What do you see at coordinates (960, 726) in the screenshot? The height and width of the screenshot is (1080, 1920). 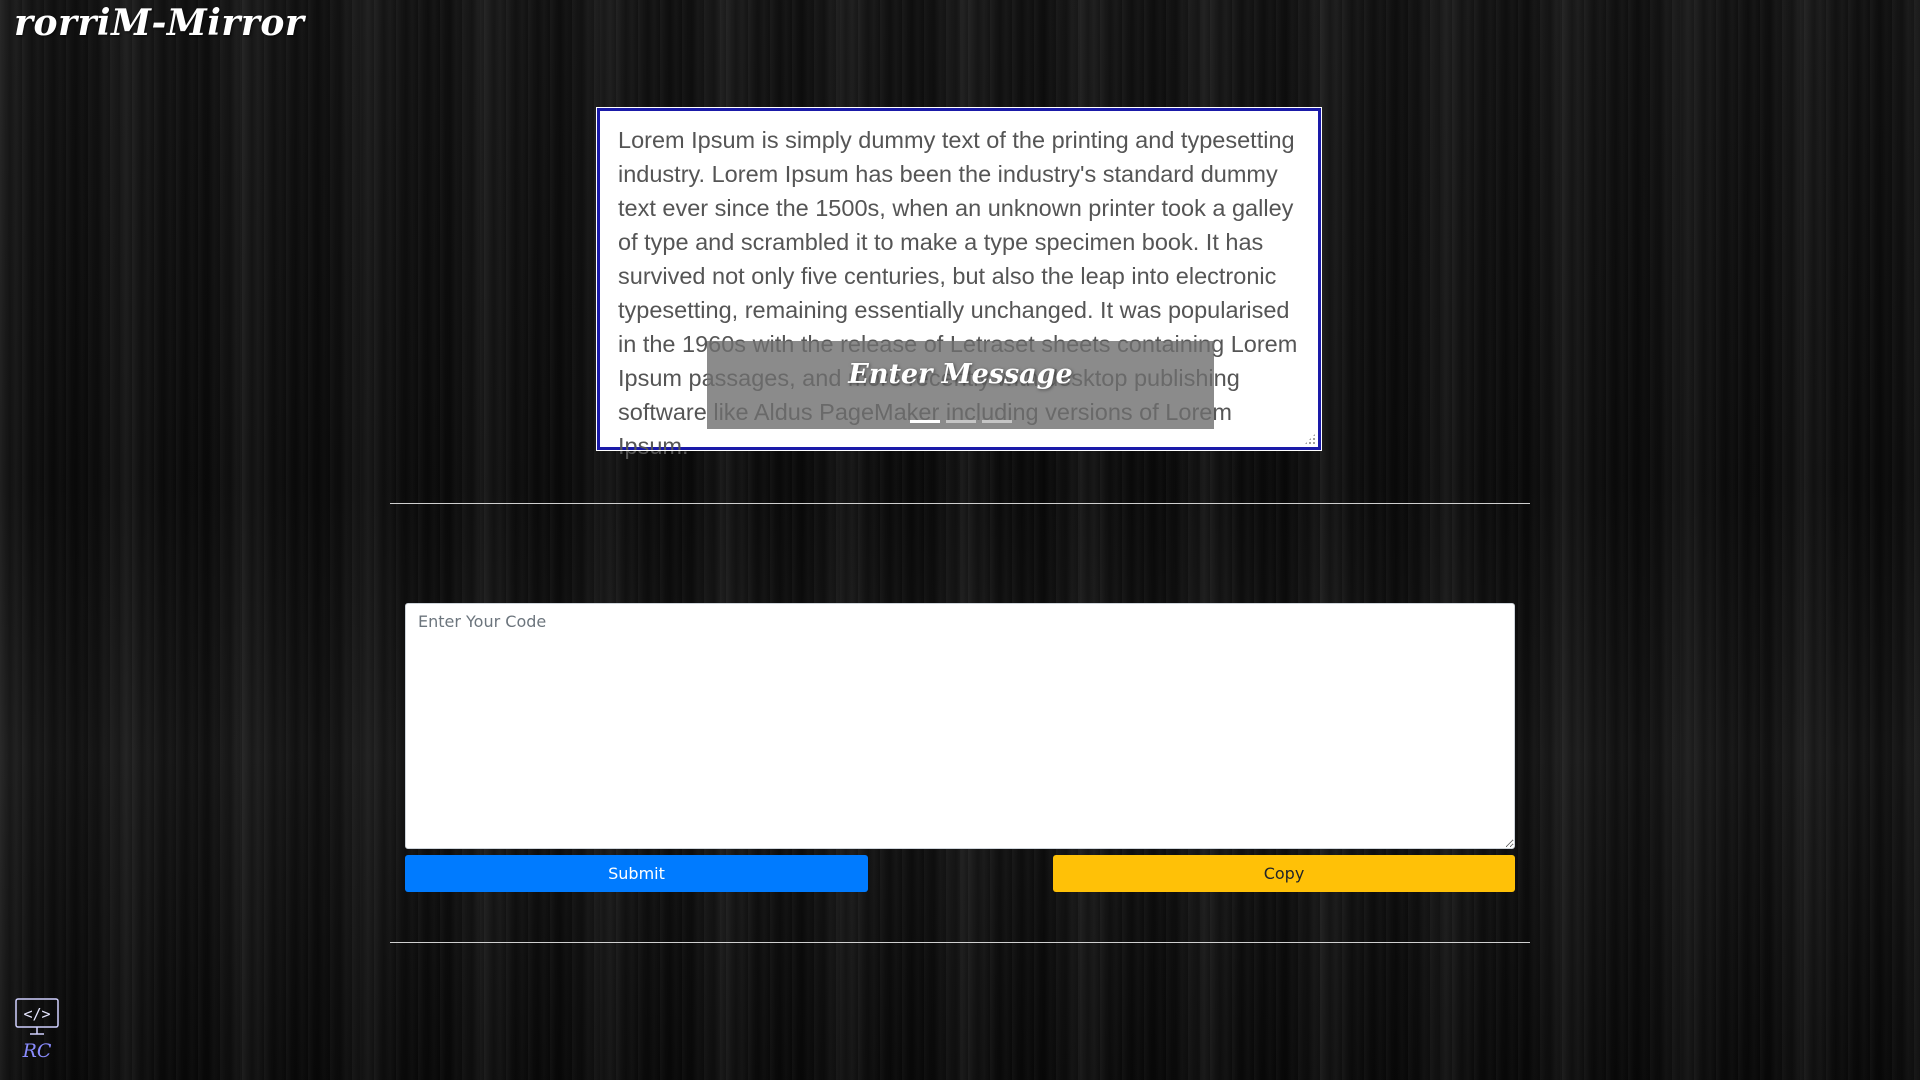 I see `code-input` at bounding box center [960, 726].